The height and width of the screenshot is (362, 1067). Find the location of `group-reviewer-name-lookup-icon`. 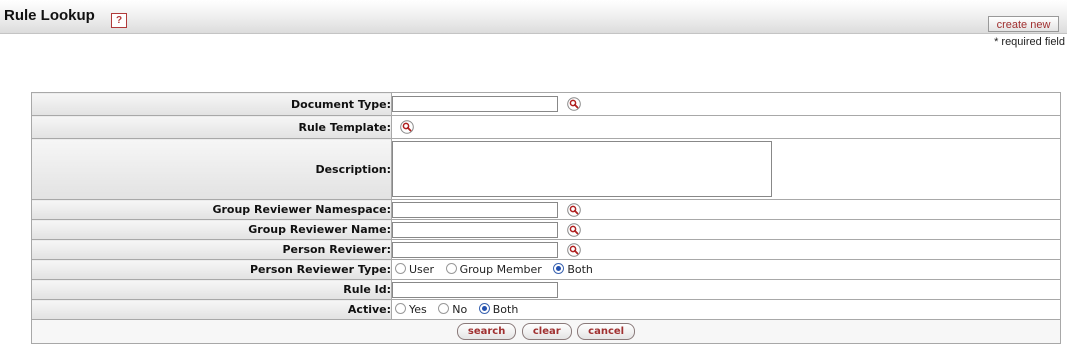

group-reviewer-name-lookup-icon is located at coordinates (574, 230).